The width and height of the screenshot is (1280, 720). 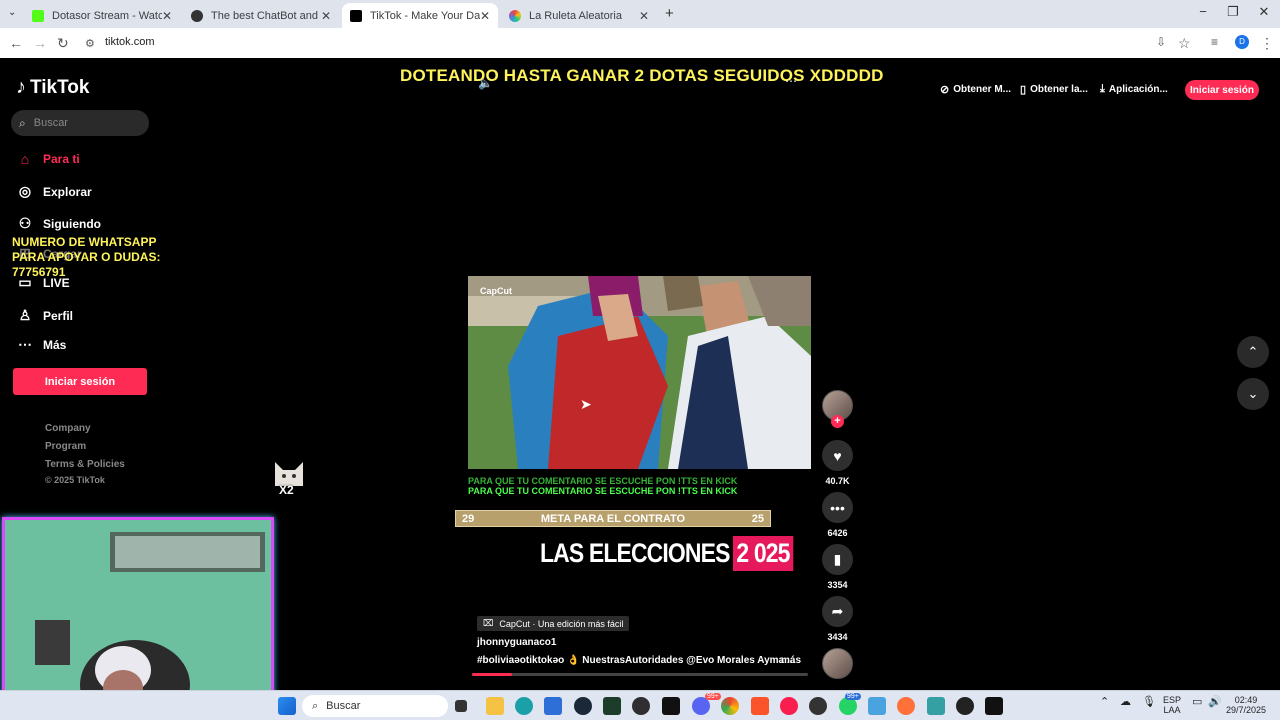 I want to click on tab-tiktok: TikTok - Make Your Day ✕, so click(x=420, y=15).